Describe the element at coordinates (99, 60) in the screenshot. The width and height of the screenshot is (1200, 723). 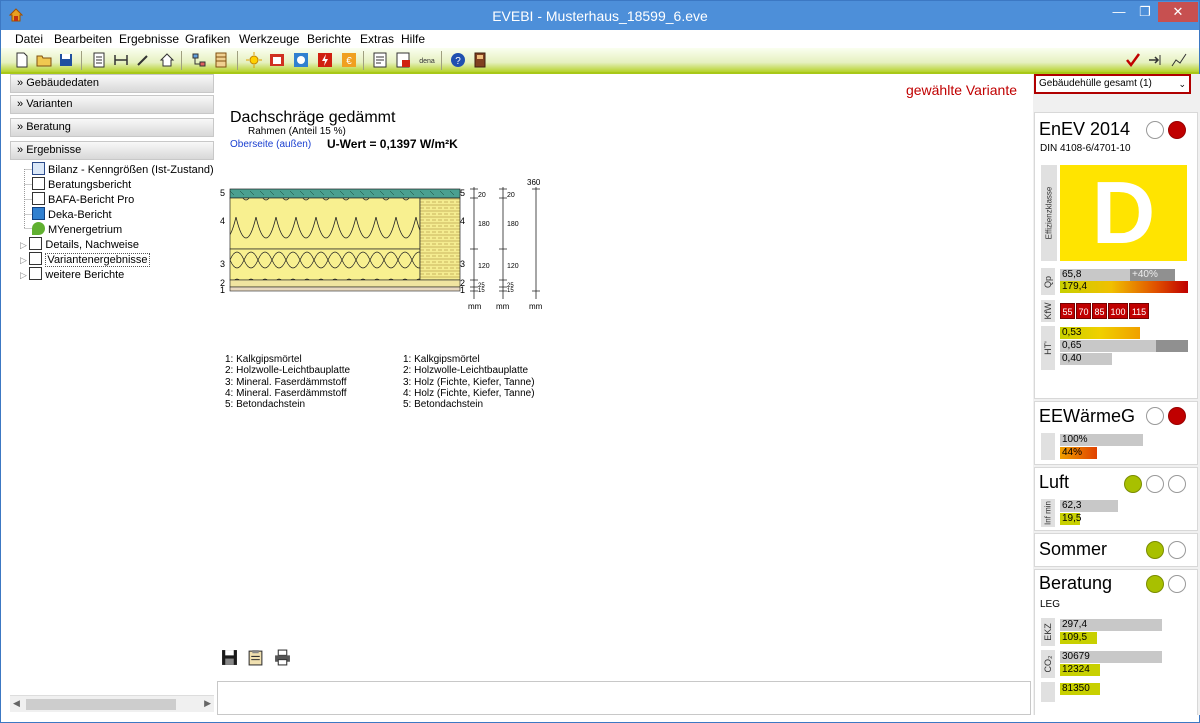
I see `document-icon` at that location.